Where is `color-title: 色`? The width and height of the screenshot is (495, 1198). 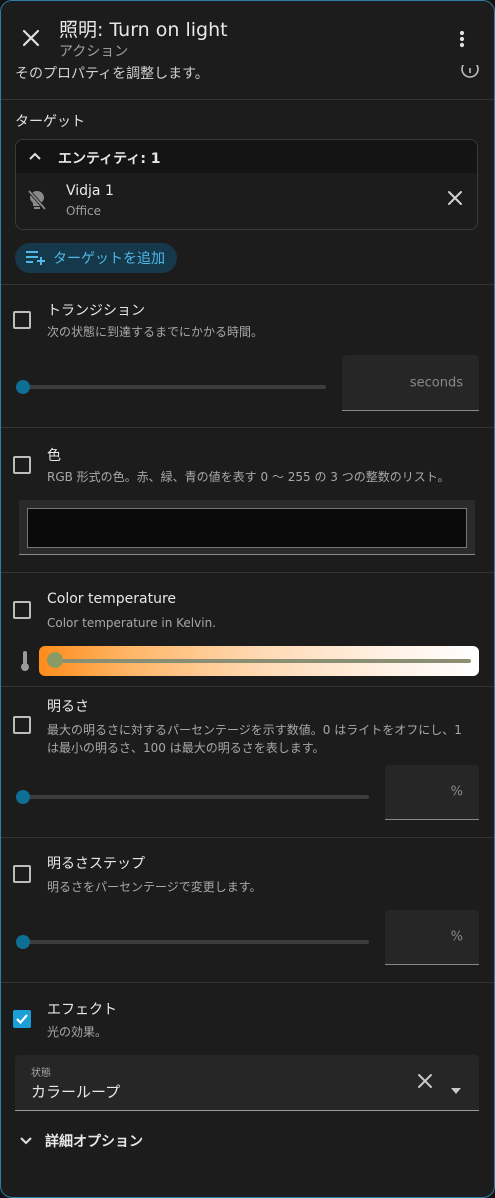 color-title: 色 is located at coordinates (54, 456).